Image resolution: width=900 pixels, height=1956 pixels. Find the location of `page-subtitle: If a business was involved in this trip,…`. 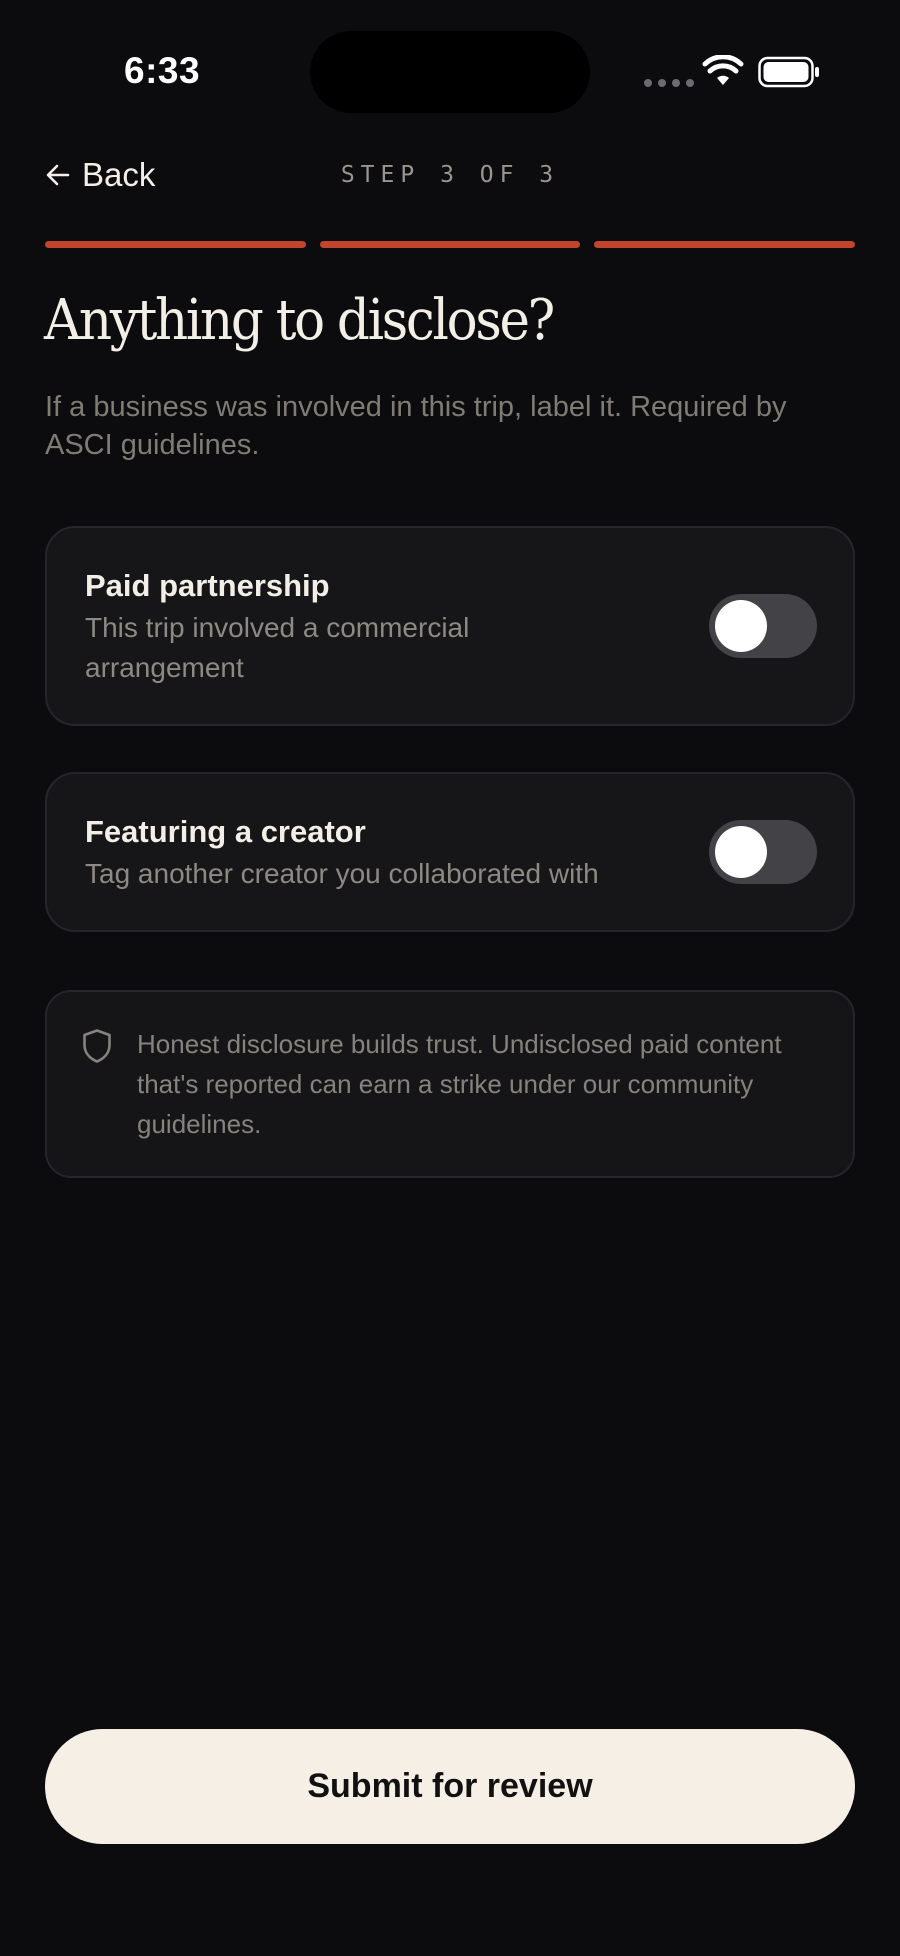

page-subtitle: If a business was involved in this trip,… is located at coordinates (416, 426).